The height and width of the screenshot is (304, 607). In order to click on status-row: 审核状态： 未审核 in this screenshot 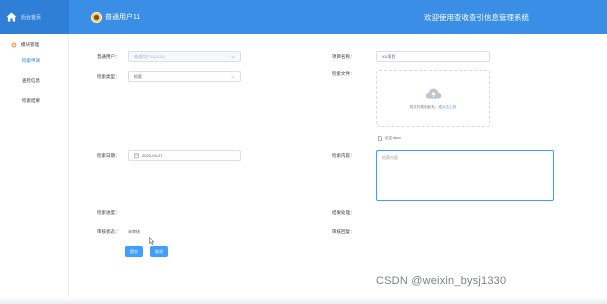, I will do `click(118, 232)`.